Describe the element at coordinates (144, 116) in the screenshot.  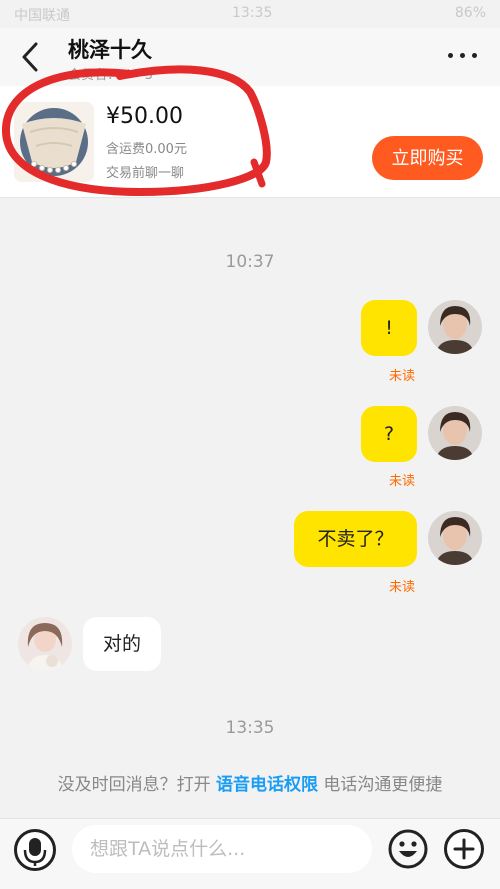
I see `product-price: ¥50.00` at that location.